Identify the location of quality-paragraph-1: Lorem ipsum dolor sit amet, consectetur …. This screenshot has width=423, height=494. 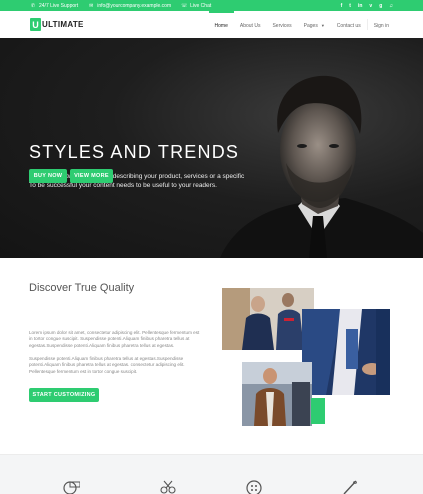
(114, 339).